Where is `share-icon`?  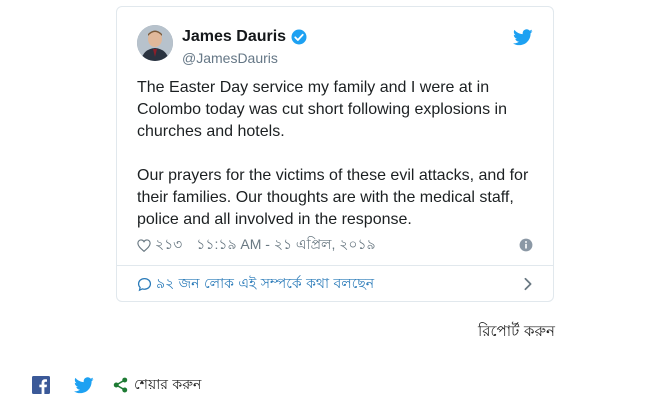
share-icon is located at coordinates (120, 385).